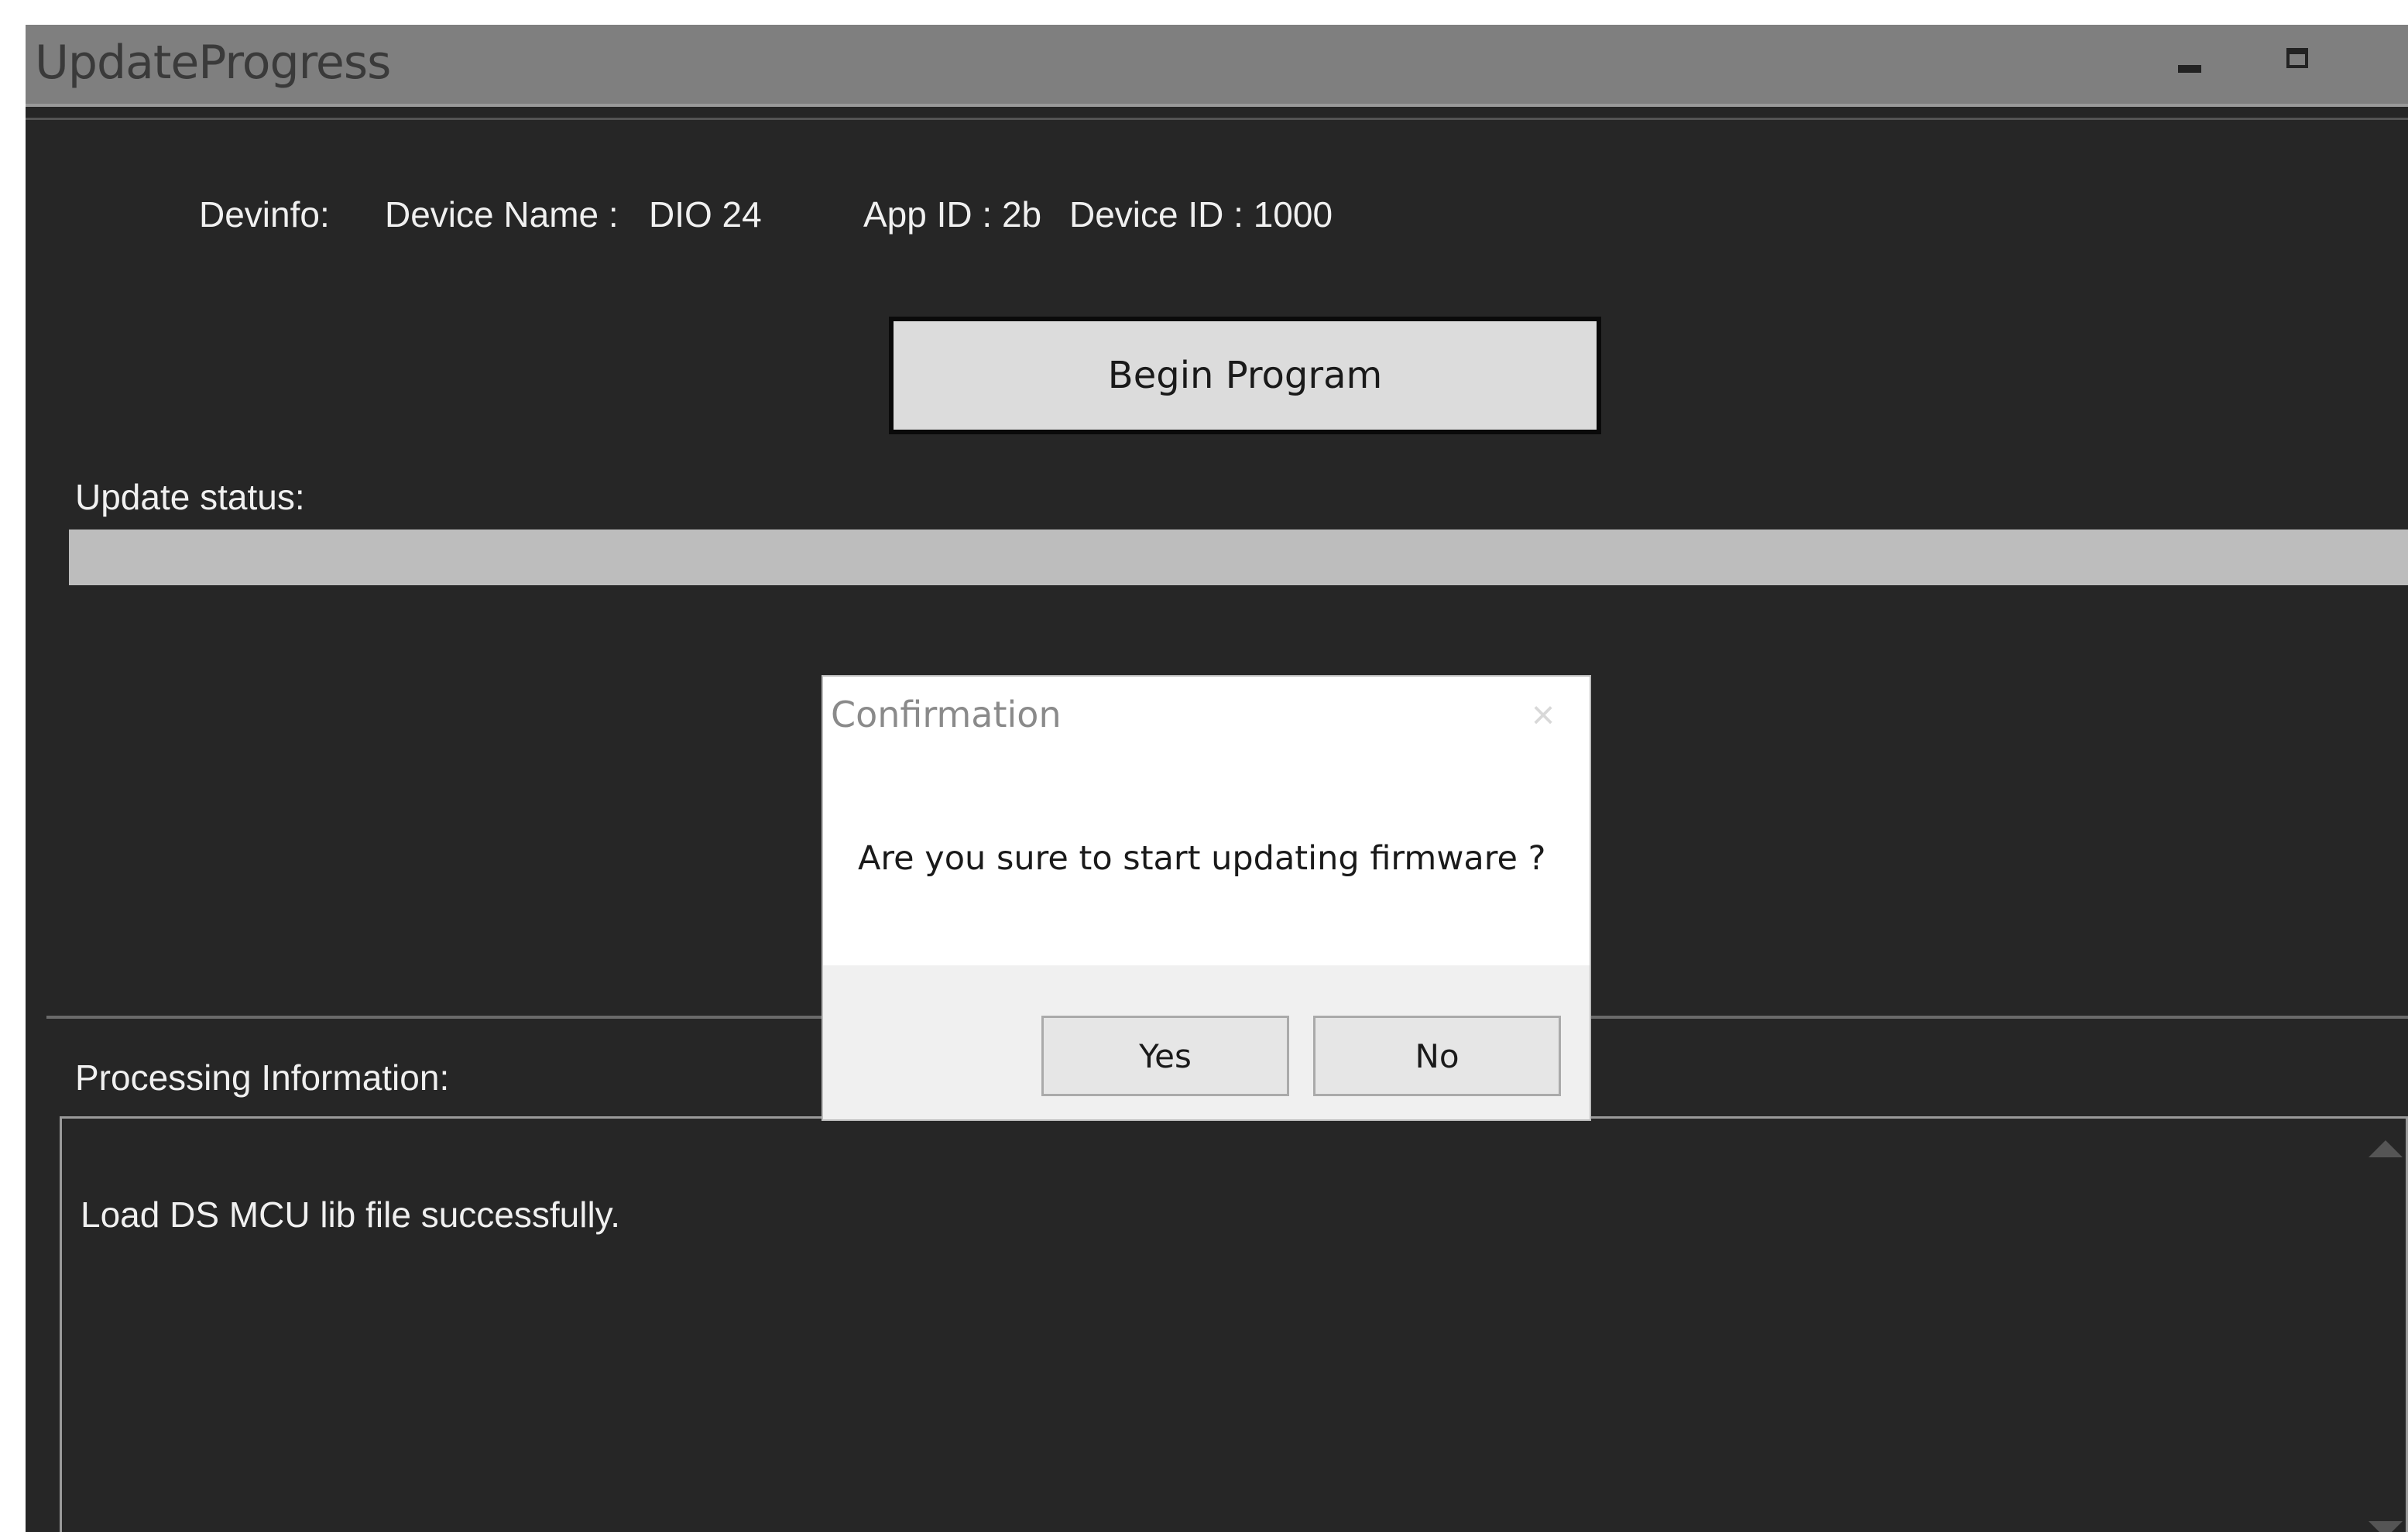 The width and height of the screenshot is (2408, 1532). Describe the element at coordinates (705, 215) in the screenshot. I see `device-name-value: DIO 24` at that location.